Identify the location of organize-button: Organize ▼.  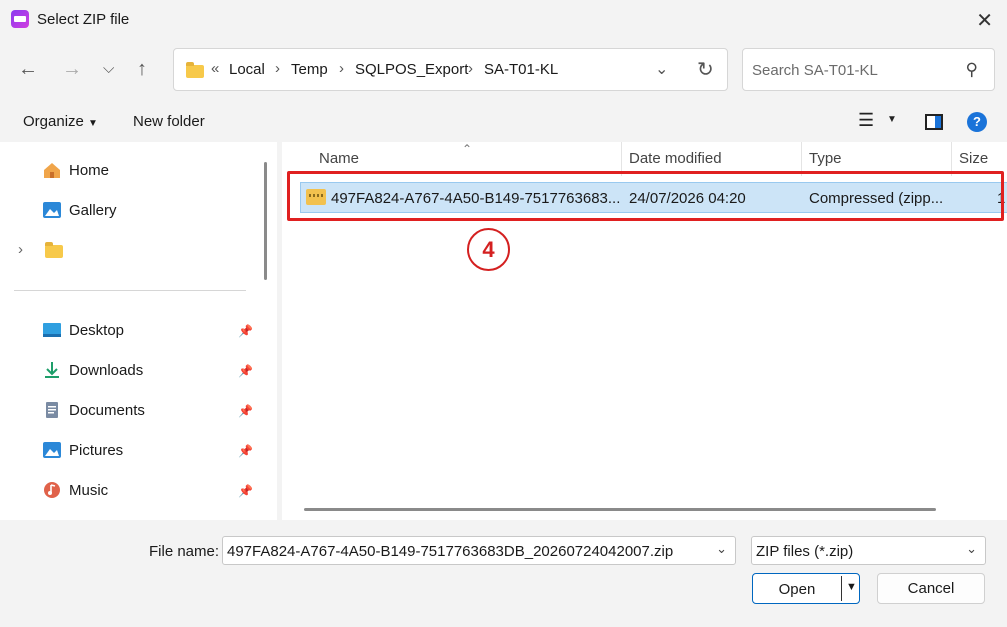
(60, 121).